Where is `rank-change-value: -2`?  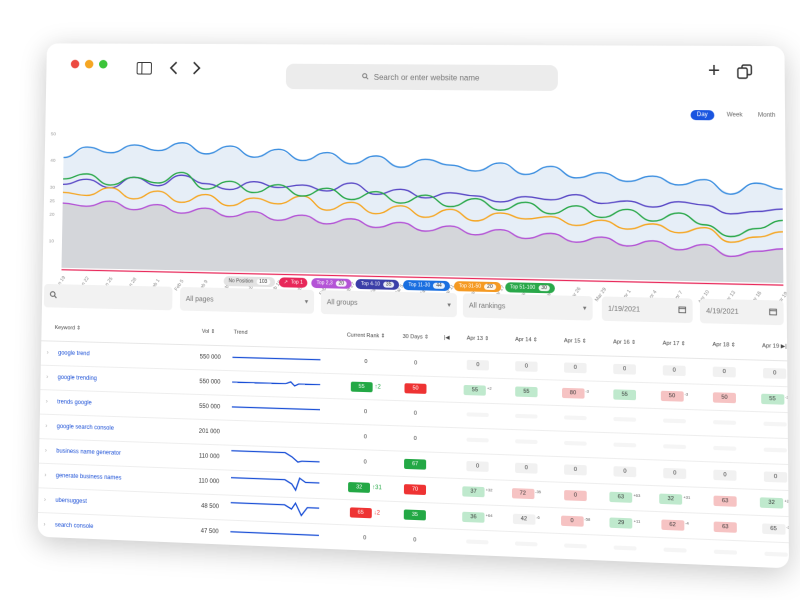 rank-change-value: -2 is located at coordinates (787, 526).